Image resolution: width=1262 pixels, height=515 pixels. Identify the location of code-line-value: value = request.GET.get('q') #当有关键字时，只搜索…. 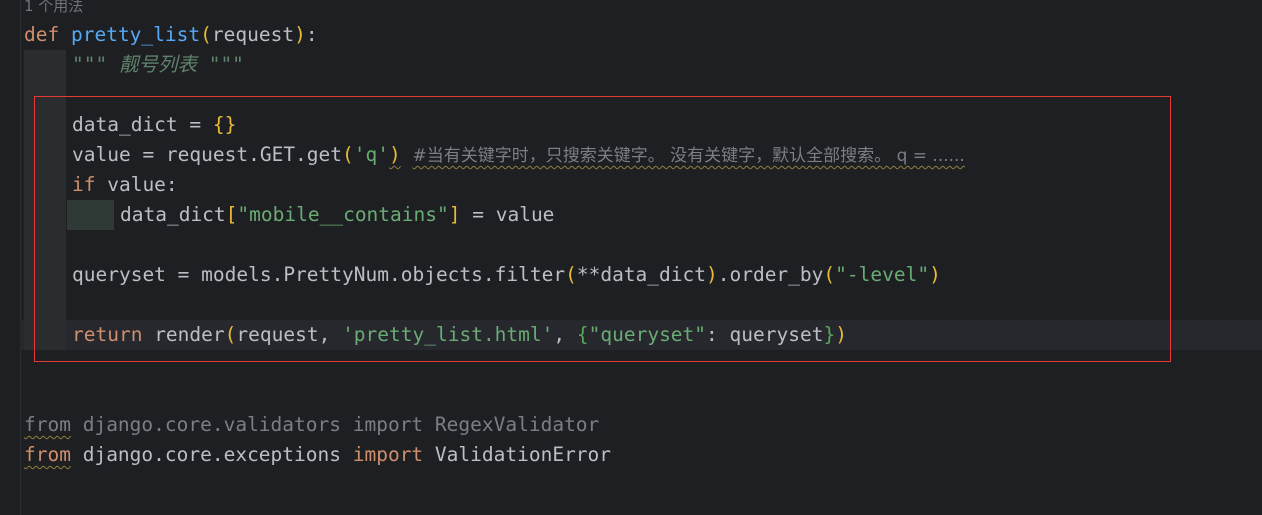
(518, 155).